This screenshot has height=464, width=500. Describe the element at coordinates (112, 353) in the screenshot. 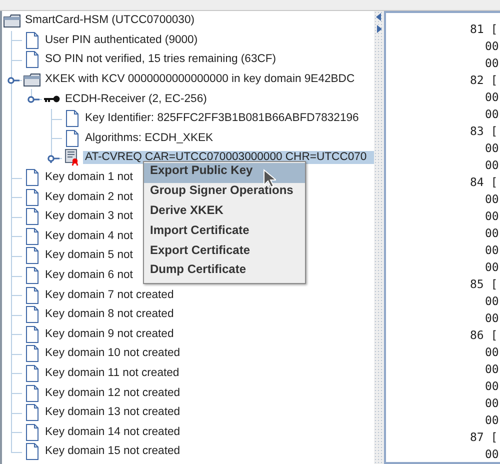

I see `tree-item: Key domain 10 not created` at that location.